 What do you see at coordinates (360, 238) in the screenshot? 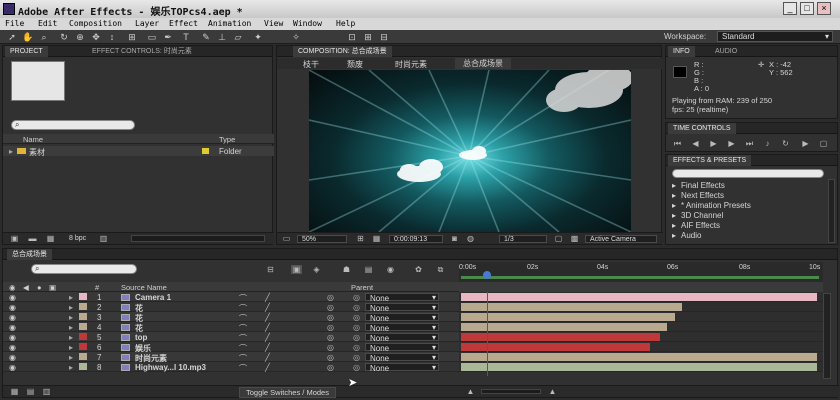
I see `safe-margins-icon: ⊞` at bounding box center [360, 238].